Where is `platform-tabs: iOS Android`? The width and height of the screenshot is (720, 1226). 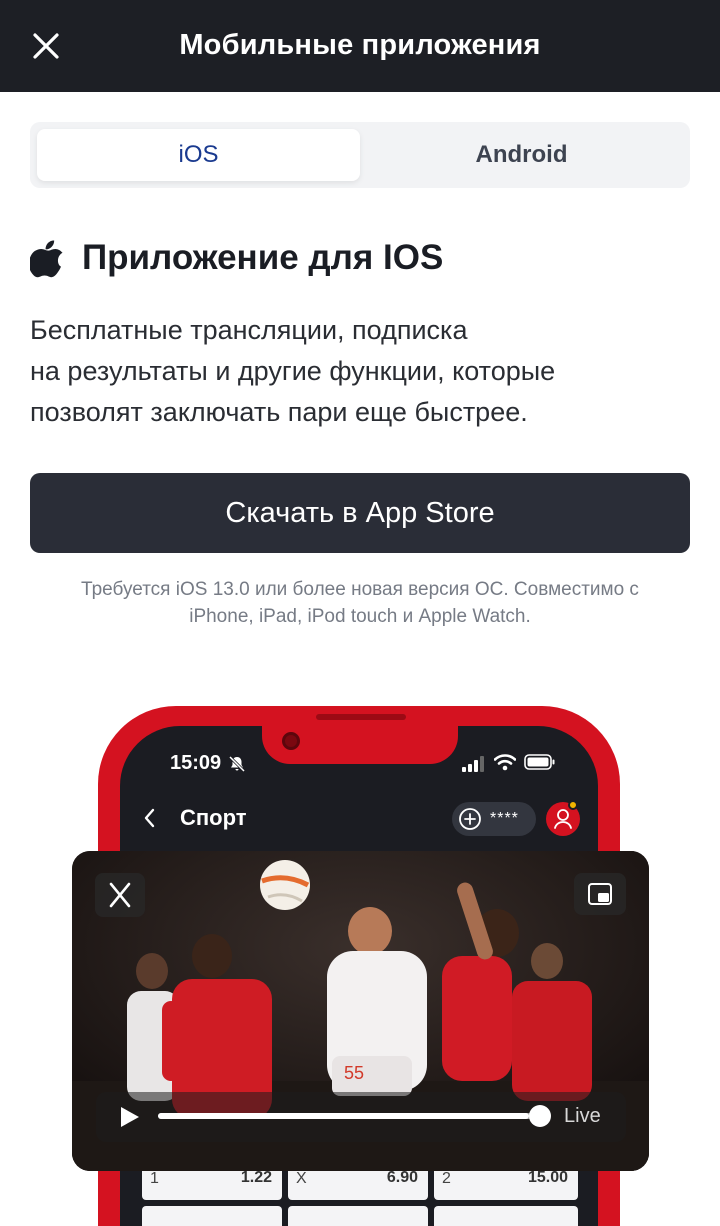 platform-tabs: iOS Android is located at coordinates (360, 155).